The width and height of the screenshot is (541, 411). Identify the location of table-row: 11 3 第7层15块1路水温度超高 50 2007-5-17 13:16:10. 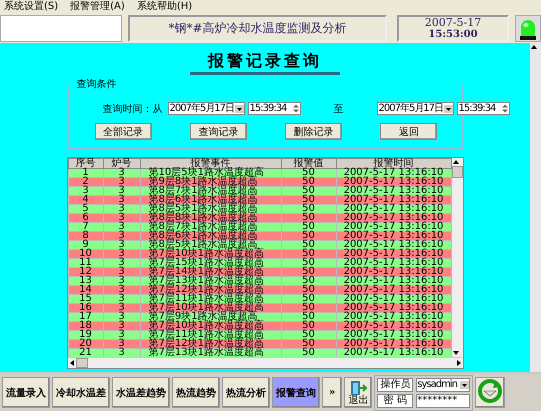
(259, 263).